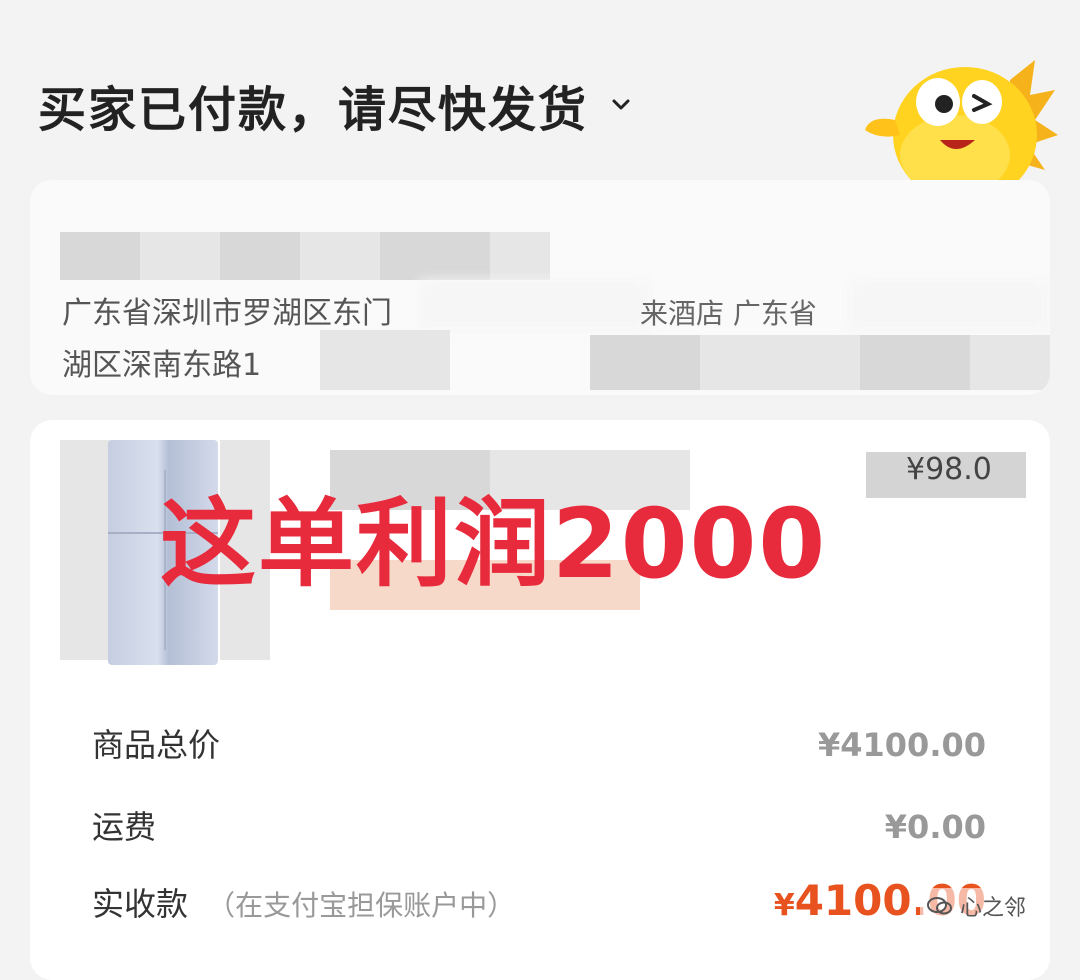  I want to click on redacted-product-info, so click(85, 550).